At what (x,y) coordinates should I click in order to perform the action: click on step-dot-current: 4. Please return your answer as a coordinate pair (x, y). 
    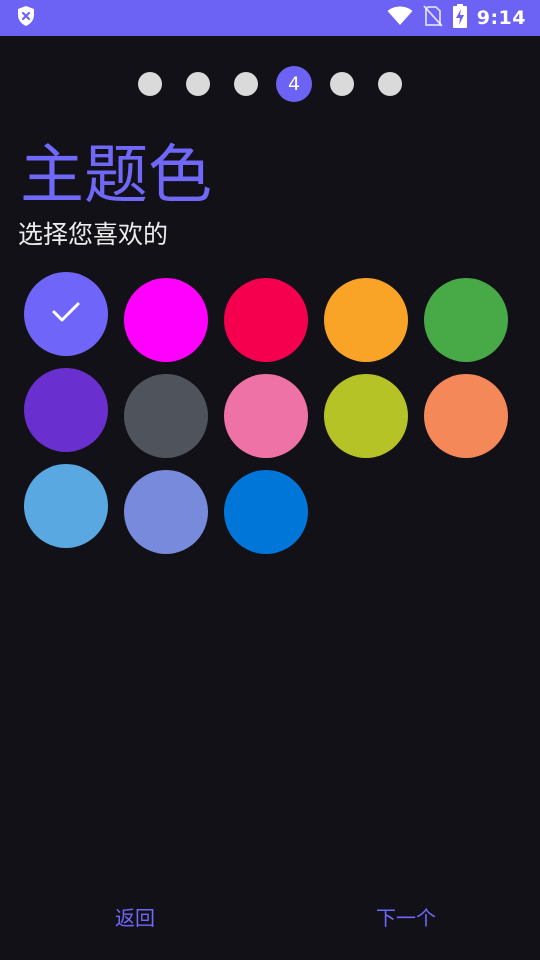
    Looking at the image, I should click on (294, 84).